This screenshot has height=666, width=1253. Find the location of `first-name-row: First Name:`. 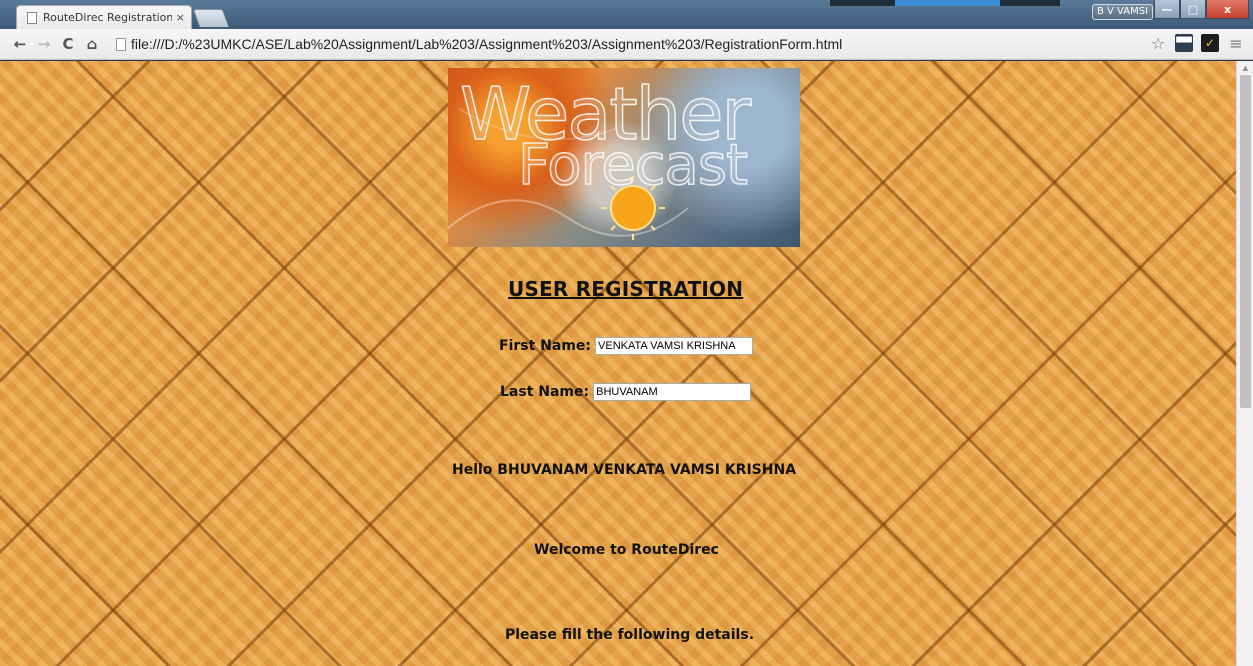

first-name-row: First Name: is located at coordinates (626, 346).